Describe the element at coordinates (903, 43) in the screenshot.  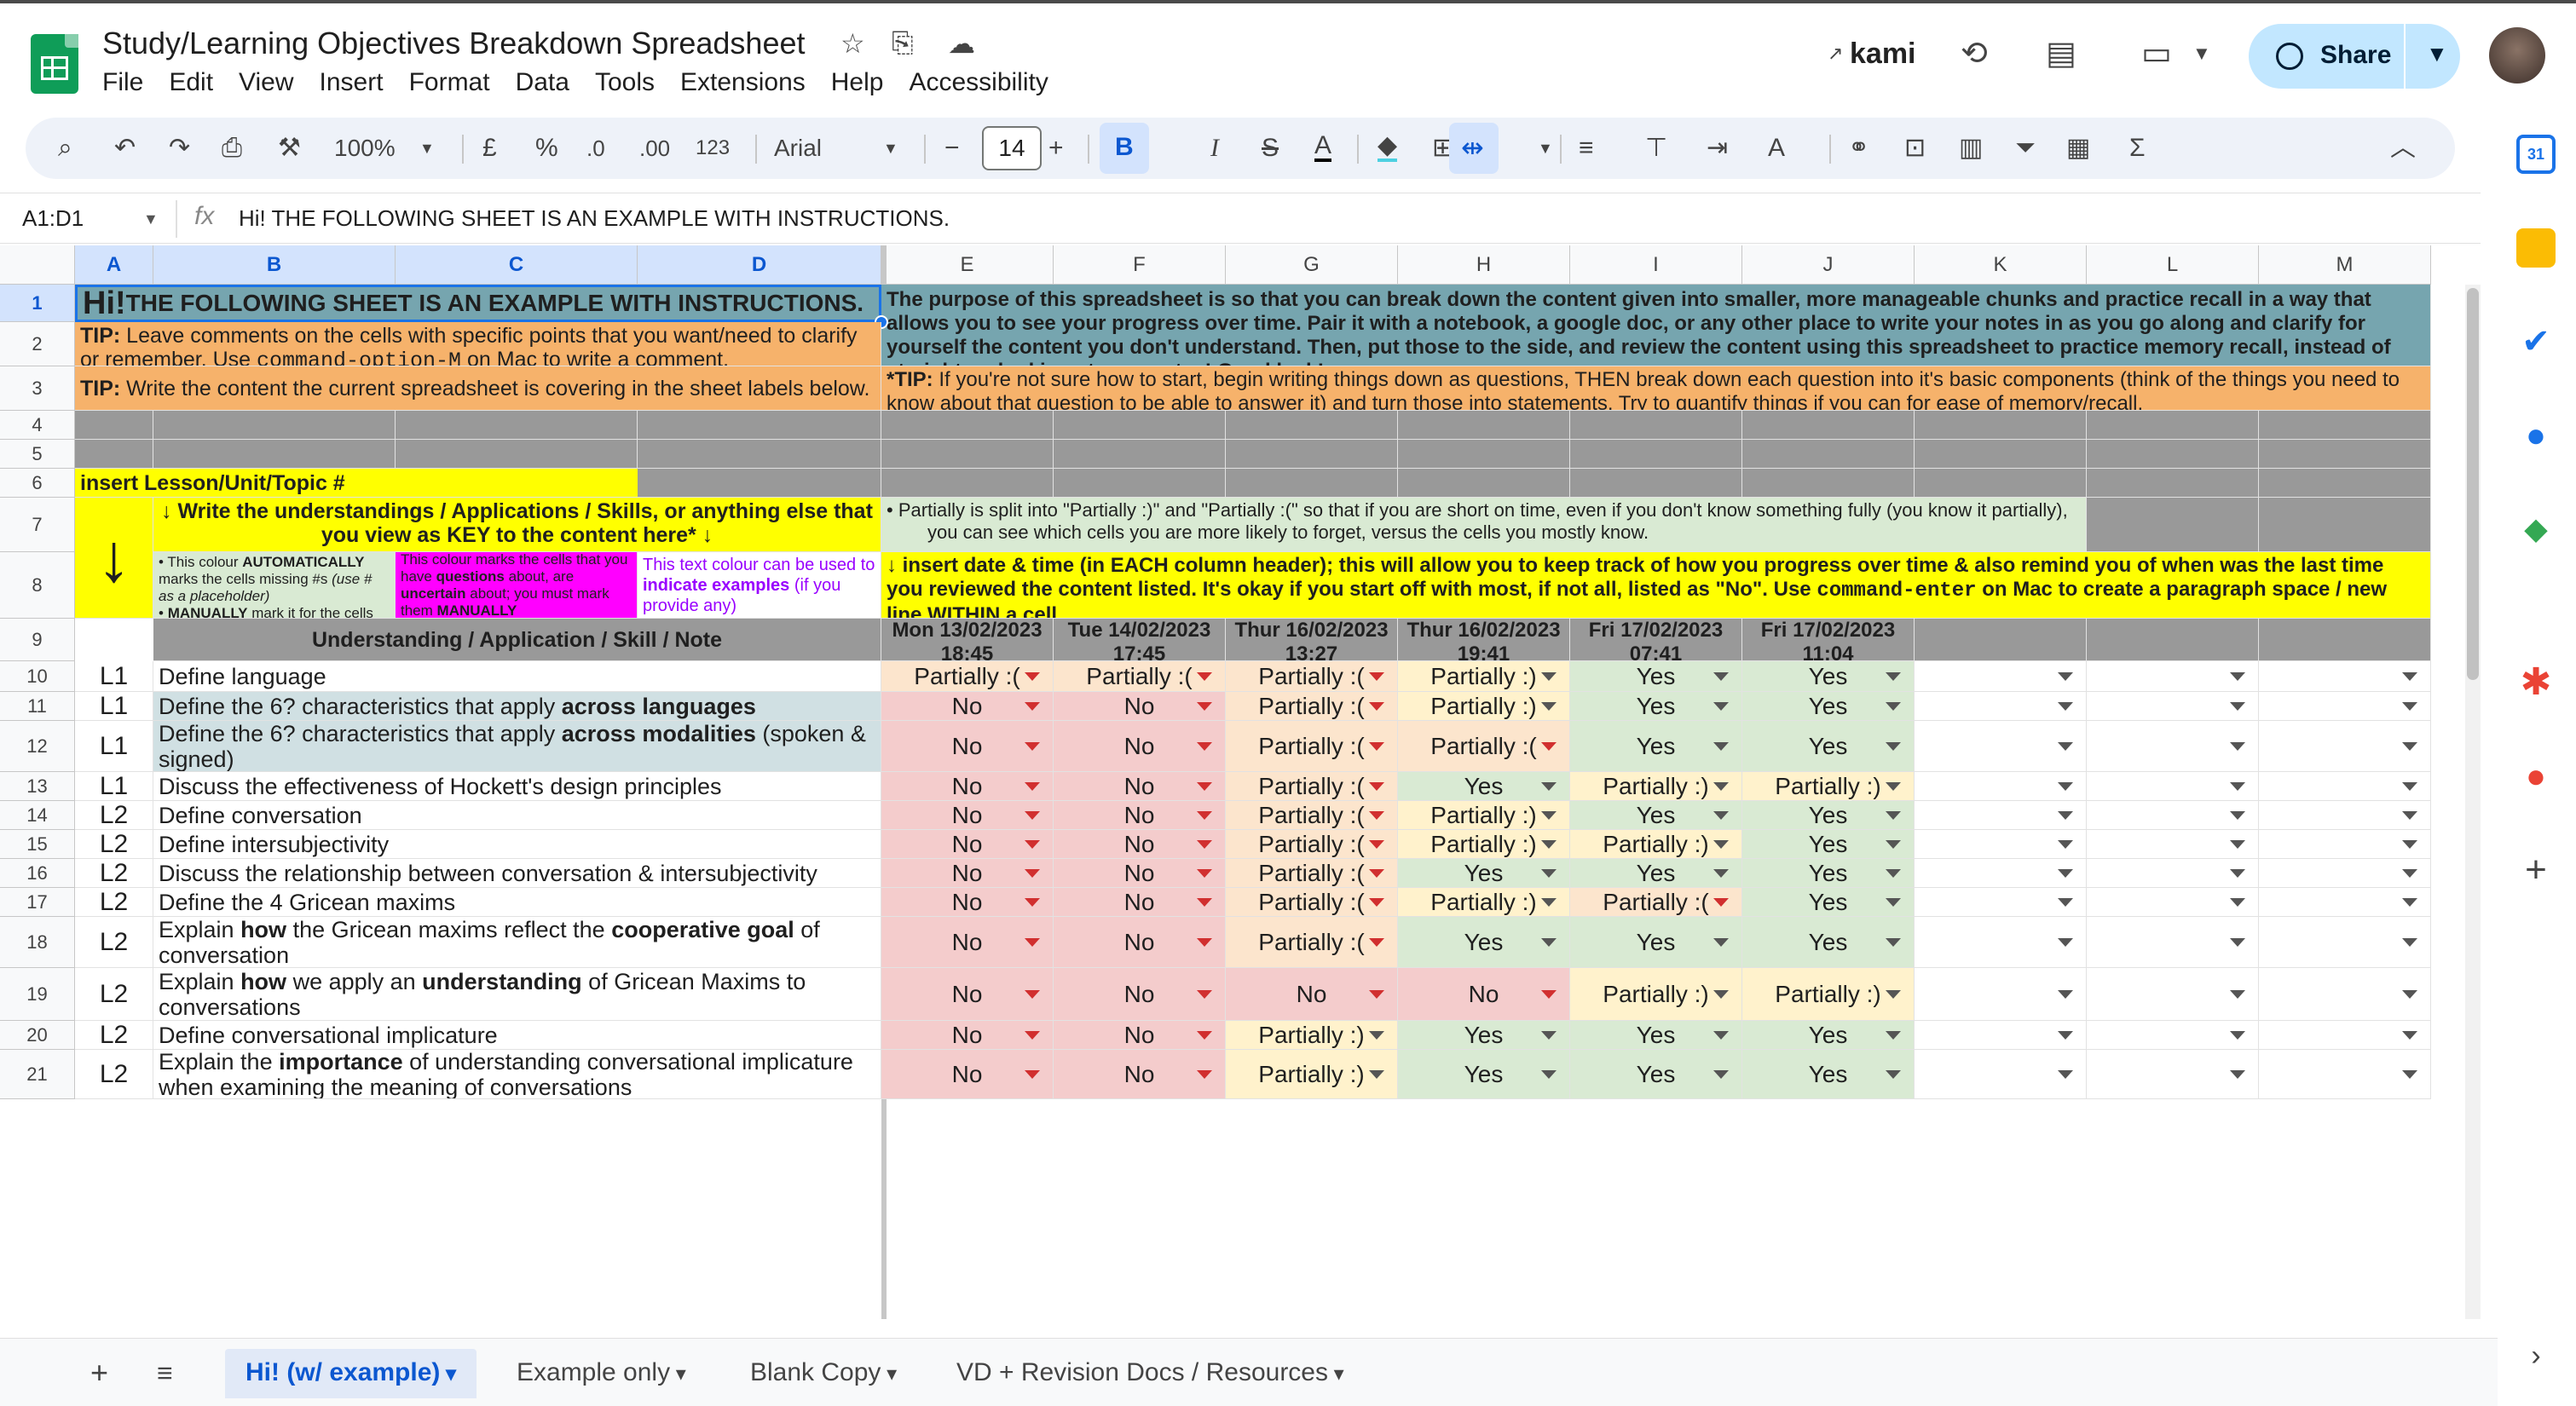
I see `move-folder-icon: ⎘` at that location.